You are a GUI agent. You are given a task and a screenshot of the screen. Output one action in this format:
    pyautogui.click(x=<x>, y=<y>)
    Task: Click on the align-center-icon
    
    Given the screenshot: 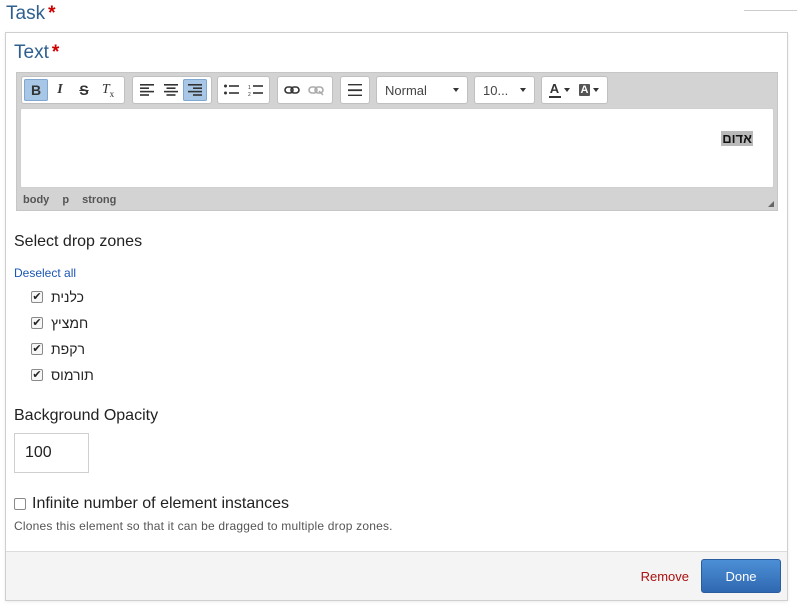 What is the action you would take?
    pyautogui.click(x=171, y=90)
    